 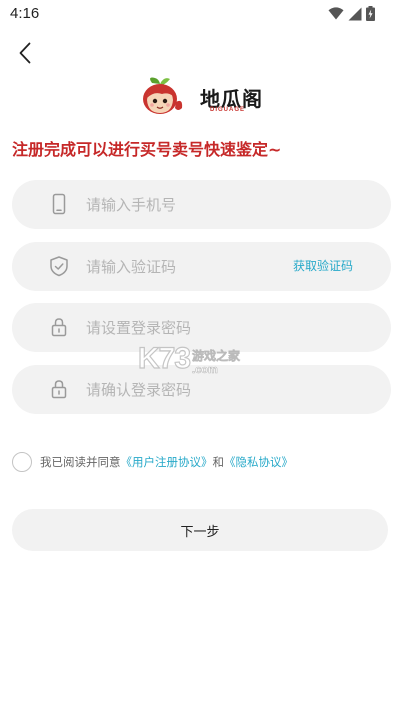 I want to click on phone-icon, so click(x=59, y=204).